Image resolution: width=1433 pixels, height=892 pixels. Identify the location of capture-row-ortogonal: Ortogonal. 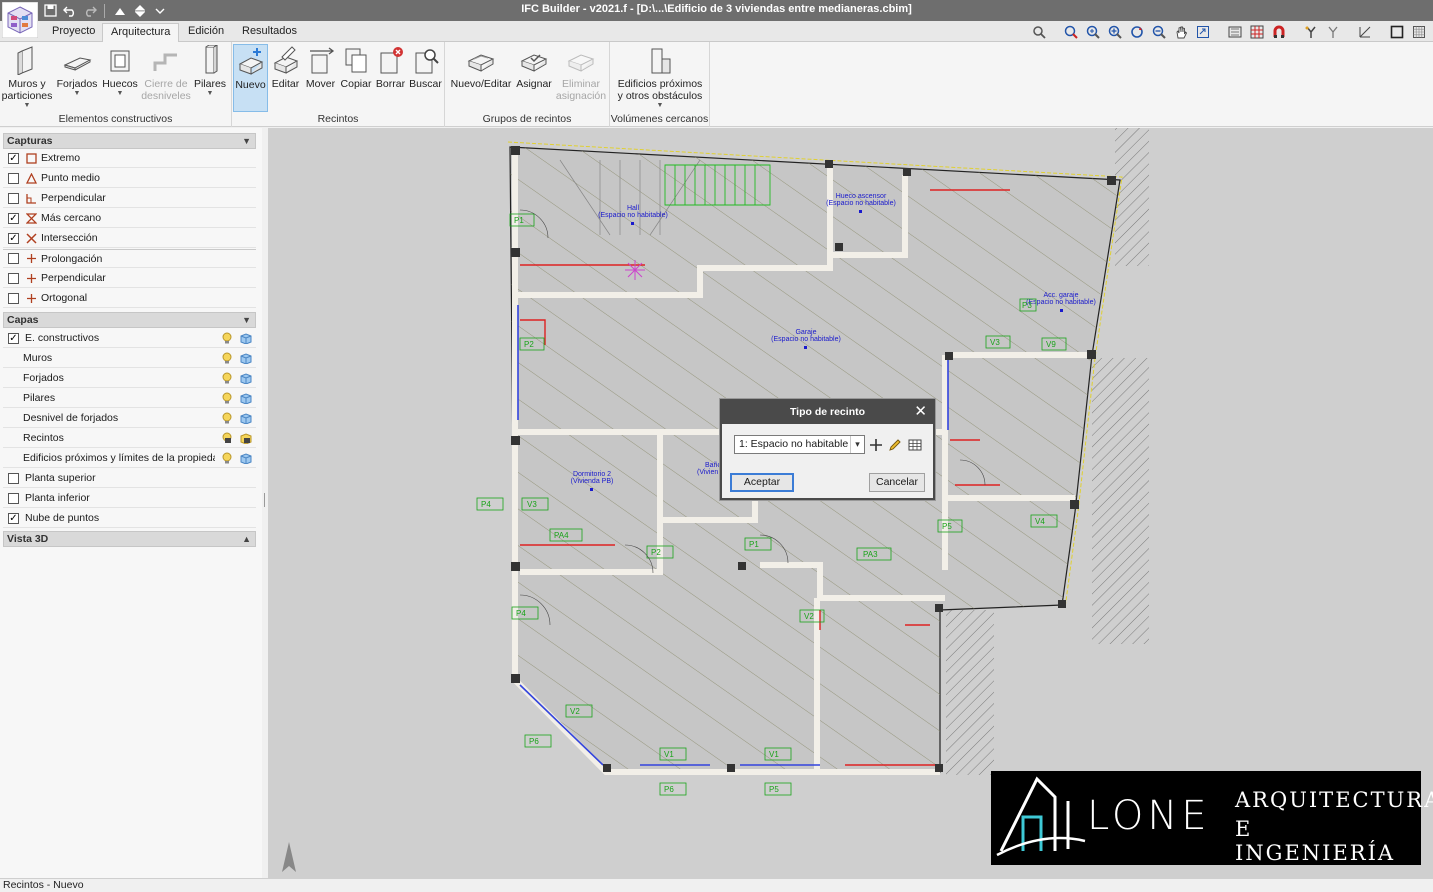
(129, 298).